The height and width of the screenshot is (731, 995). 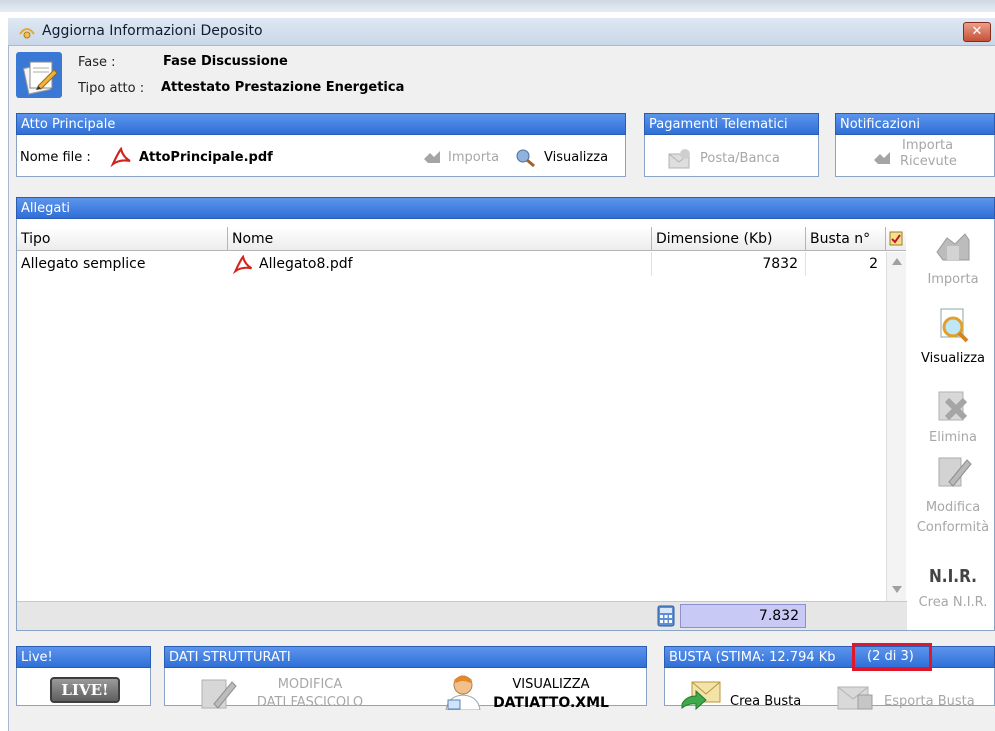 What do you see at coordinates (551, 703) in the screenshot?
I see `visualizza-dati-line2: DATIATTO.XML` at bounding box center [551, 703].